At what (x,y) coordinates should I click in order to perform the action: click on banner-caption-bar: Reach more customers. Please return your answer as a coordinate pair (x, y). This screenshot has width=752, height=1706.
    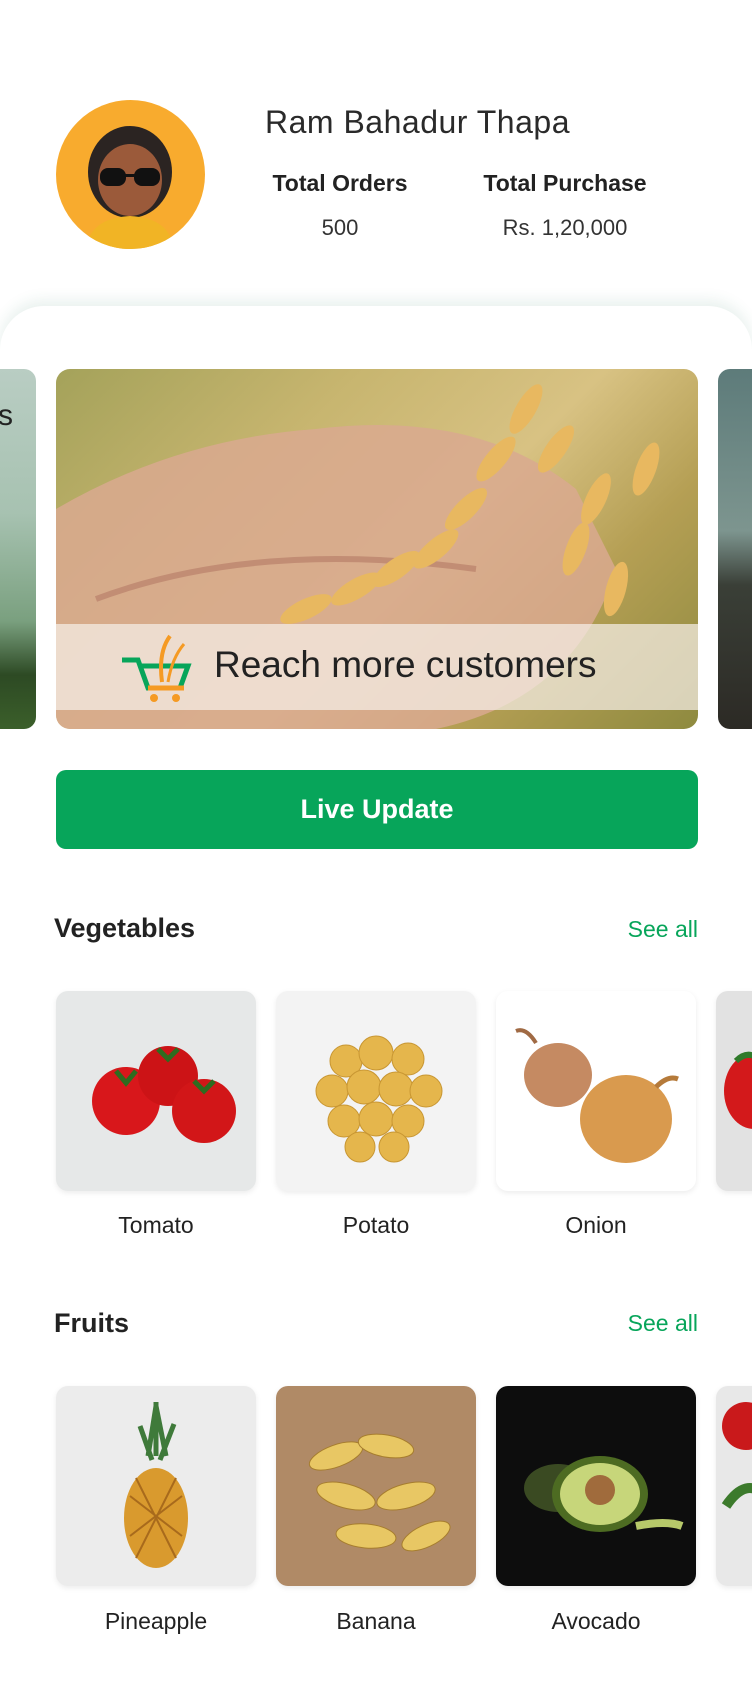
    Looking at the image, I should click on (377, 667).